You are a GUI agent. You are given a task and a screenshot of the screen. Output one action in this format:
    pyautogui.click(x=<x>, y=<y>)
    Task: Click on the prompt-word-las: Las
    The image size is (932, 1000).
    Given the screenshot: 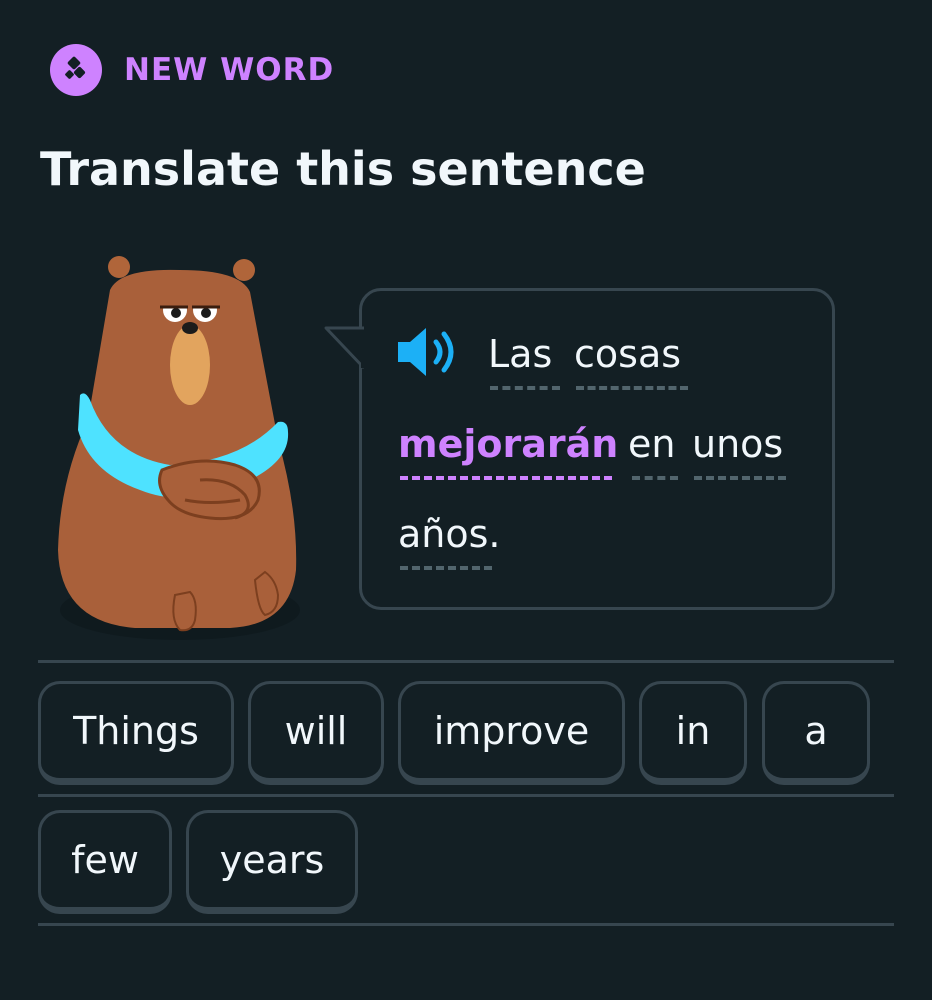 What is the action you would take?
    pyautogui.click(x=520, y=354)
    